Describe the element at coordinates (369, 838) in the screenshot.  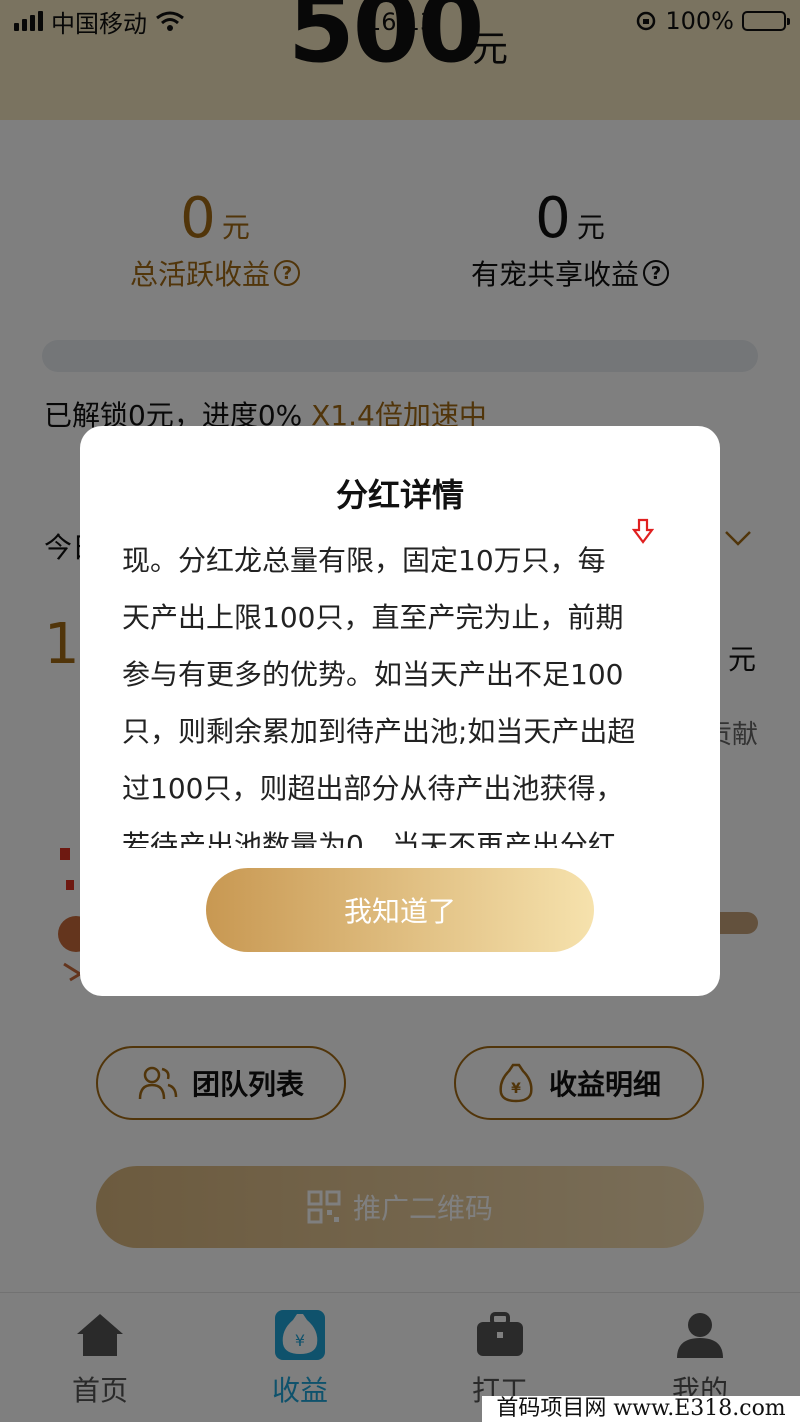
I see `modal-text-line: 若待产出池数量为0，当天不再产出分红` at that location.